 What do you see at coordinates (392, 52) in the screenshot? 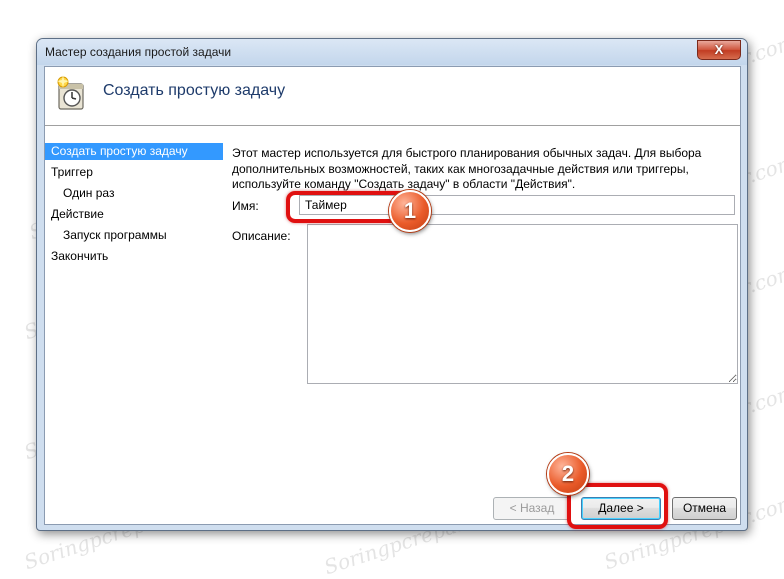
I see `title-bar: Мастер создания простой задачи X` at bounding box center [392, 52].